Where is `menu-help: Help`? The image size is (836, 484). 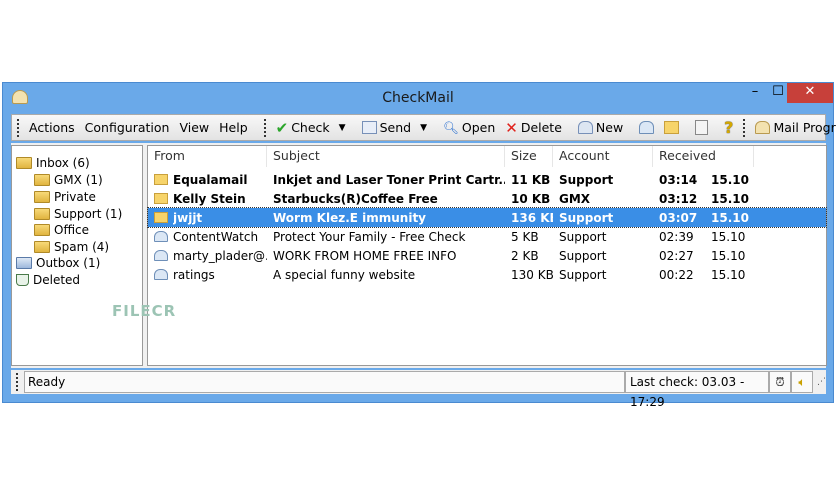 menu-help: Help is located at coordinates (233, 127).